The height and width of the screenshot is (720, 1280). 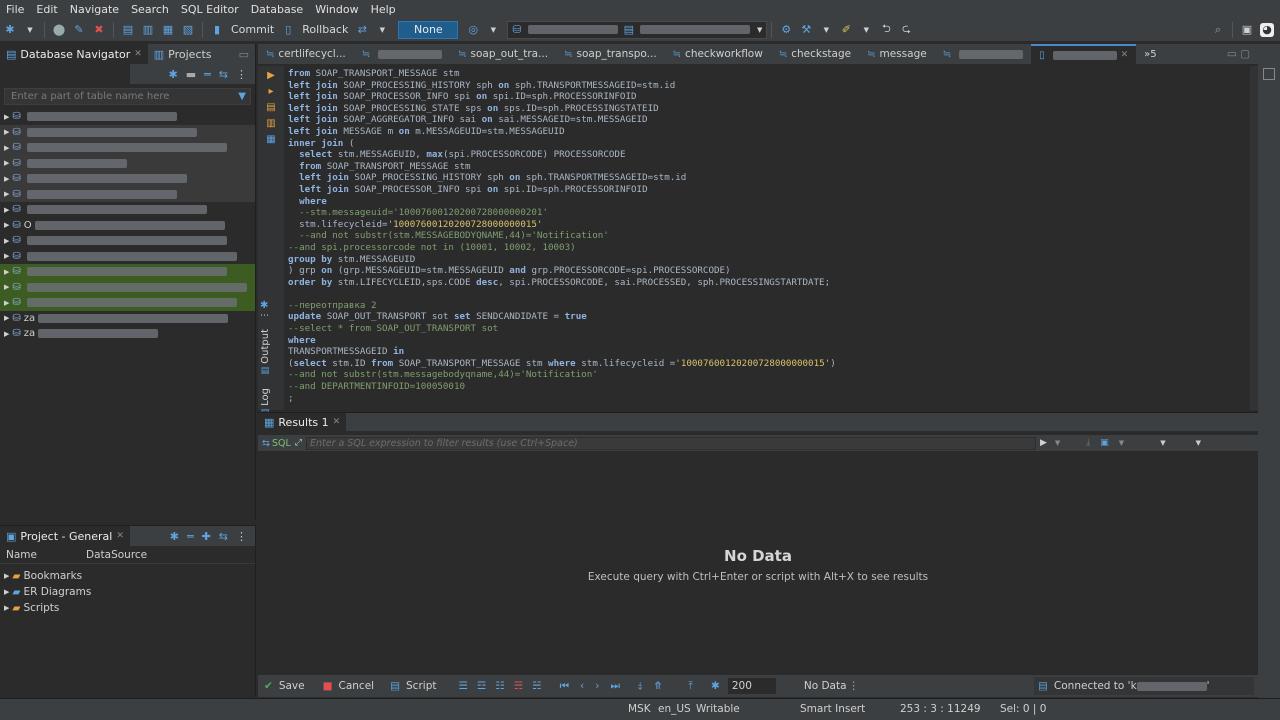 What do you see at coordinates (99, 30) in the screenshot?
I see `invalidate-icon: ✖` at bounding box center [99, 30].